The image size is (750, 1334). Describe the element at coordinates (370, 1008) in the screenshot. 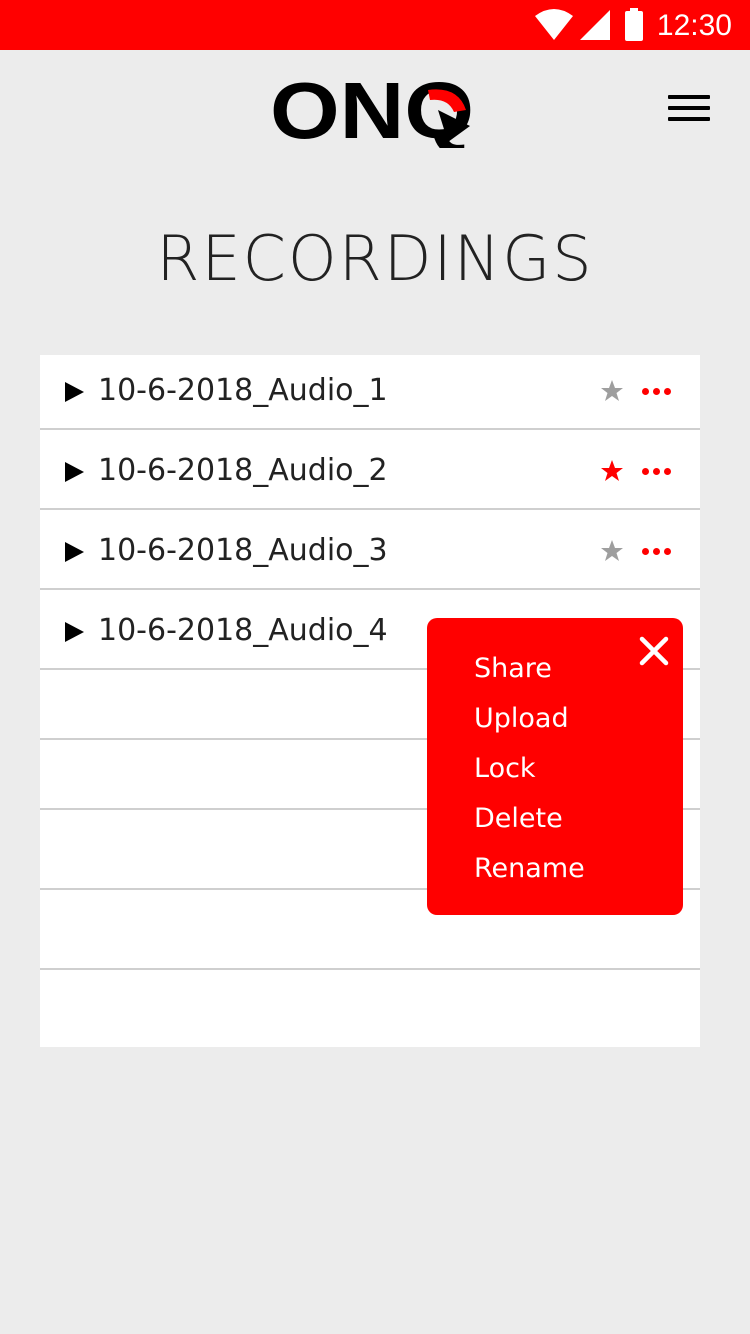

I see `empty-row` at that location.